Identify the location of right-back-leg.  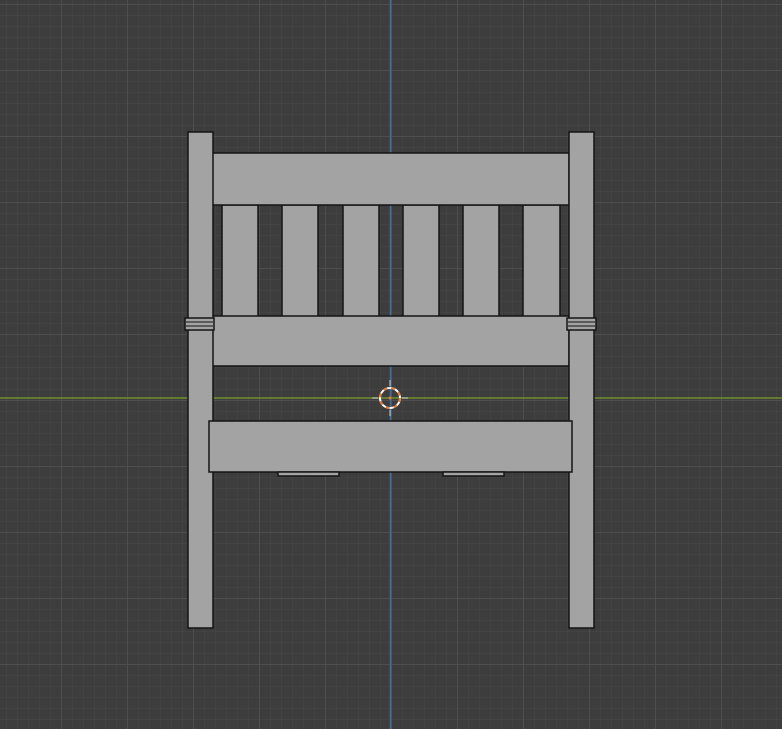
(581, 380).